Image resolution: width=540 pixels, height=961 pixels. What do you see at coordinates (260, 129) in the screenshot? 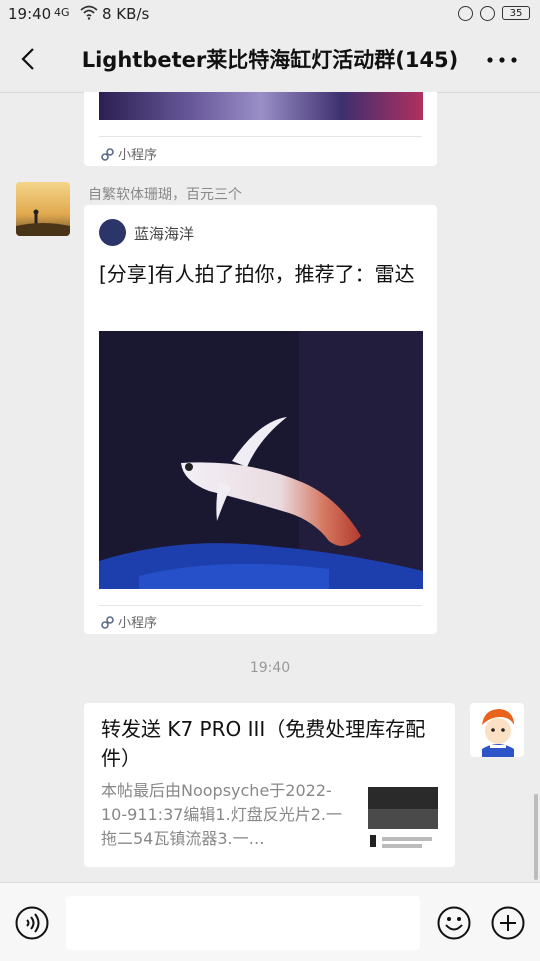
I see `mini-program-card: 小程序` at bounding box center [260, 129].